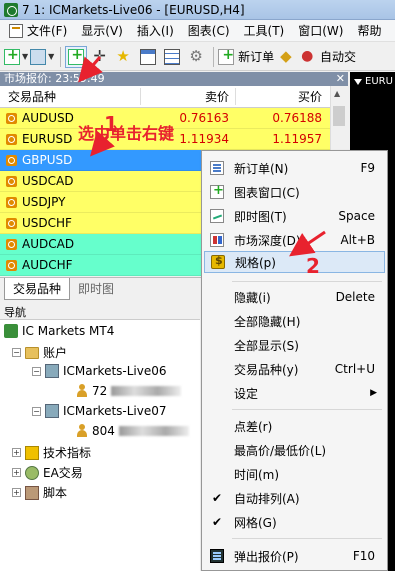 The width and height of the screenshot is (395, 571). What do you see at coordinates (294, 192) in the screenshot?
I see `menu-item-chart-window: 图表窗口(C)` at bounding box center [294, 192].